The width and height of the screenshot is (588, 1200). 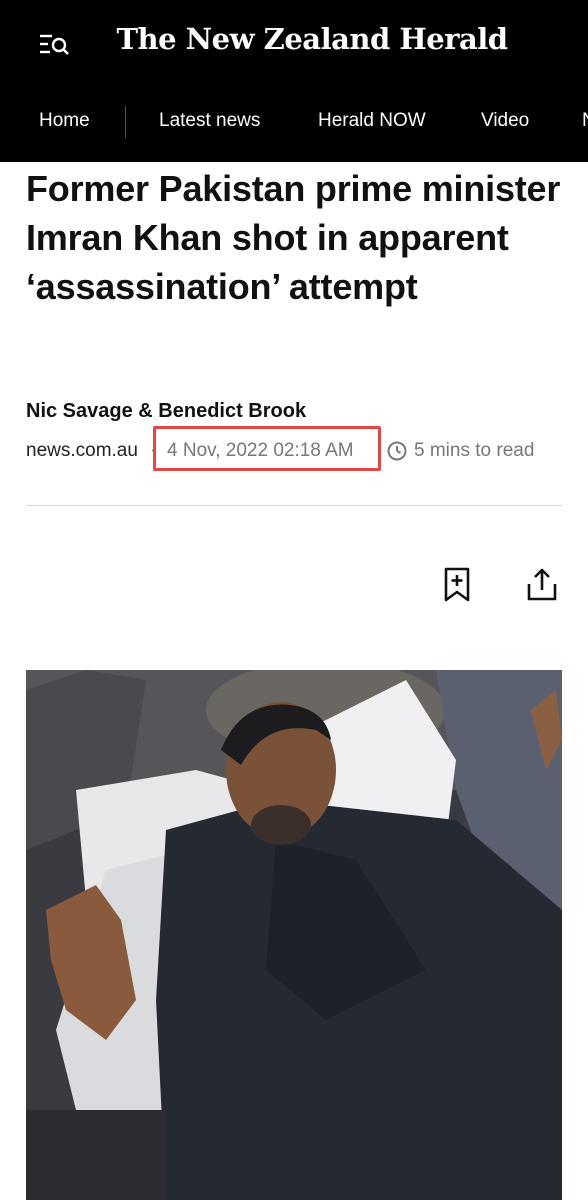 I want to click on nav-latest-news: Latest news, so click(x=209, y=121).